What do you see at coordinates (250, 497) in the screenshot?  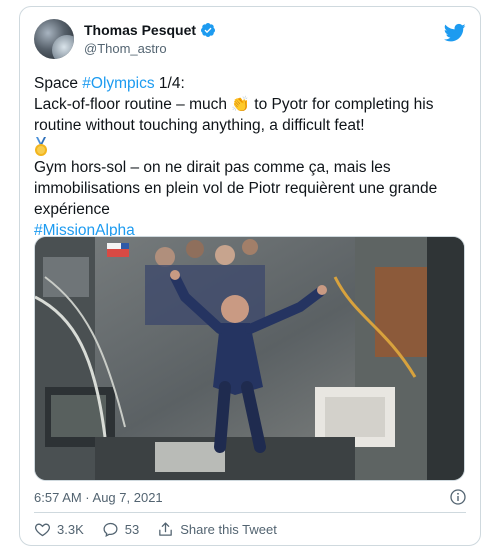 I see `tweet-meta: 6:57 AM · Aug 7, 2021` at bounding box center [250, 497].